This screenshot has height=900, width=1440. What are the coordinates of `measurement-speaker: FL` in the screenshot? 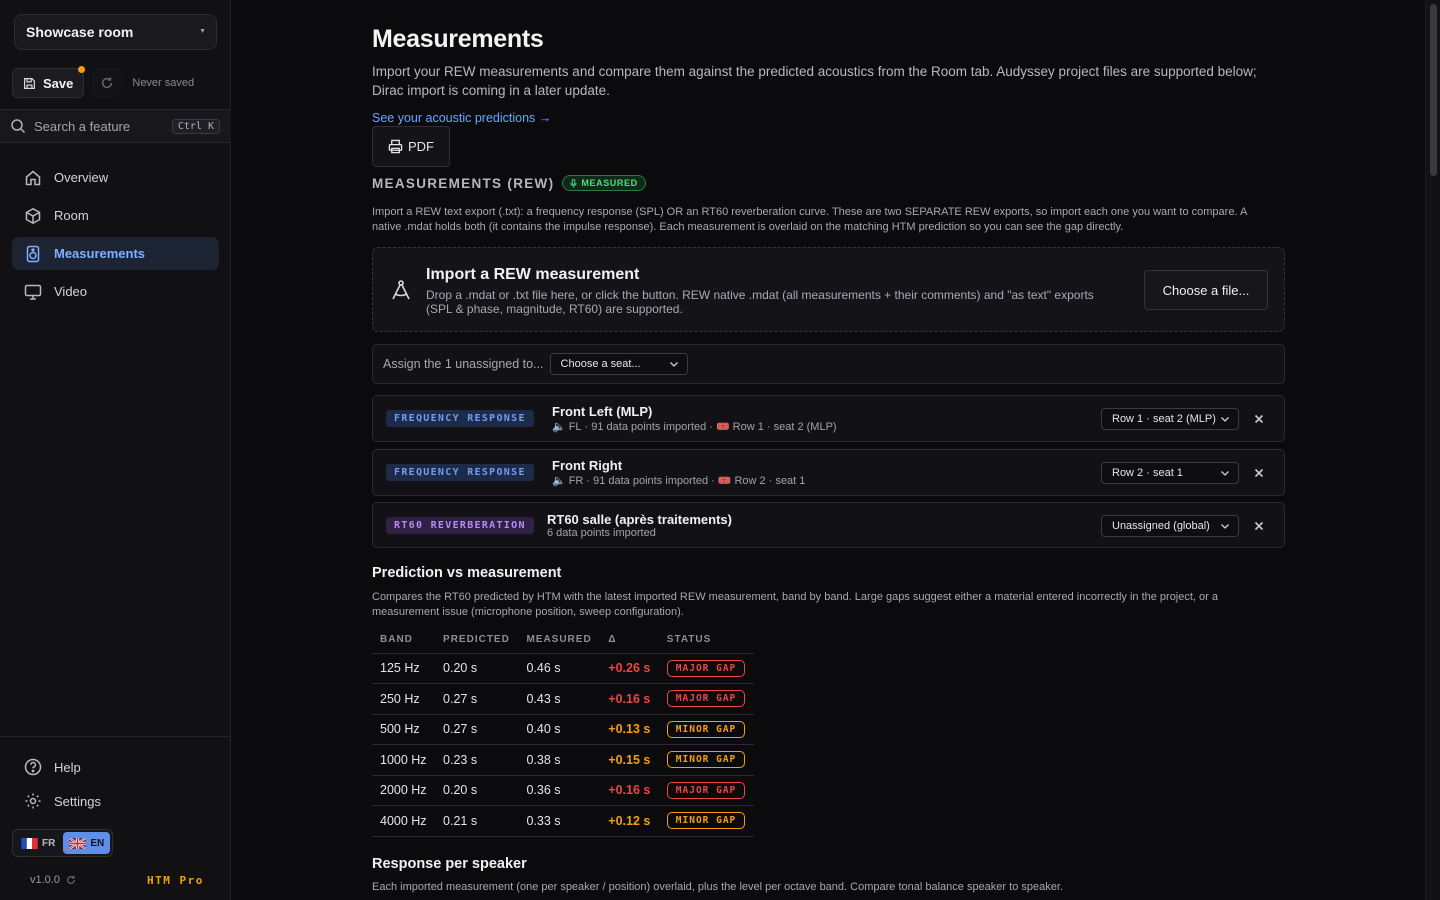 It's located at (575, 426).